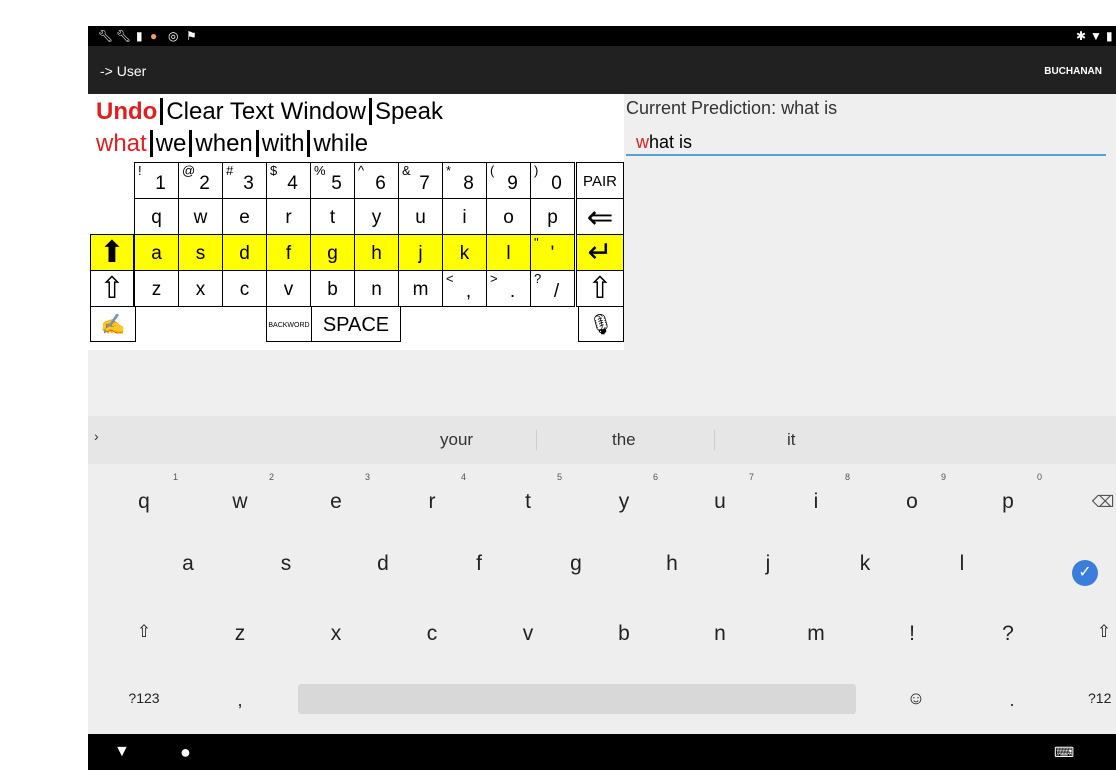  What do you see at coordinates (281, 143) in the screenshot?
I see `prediction-word: with` at bounding box center [281, 143].